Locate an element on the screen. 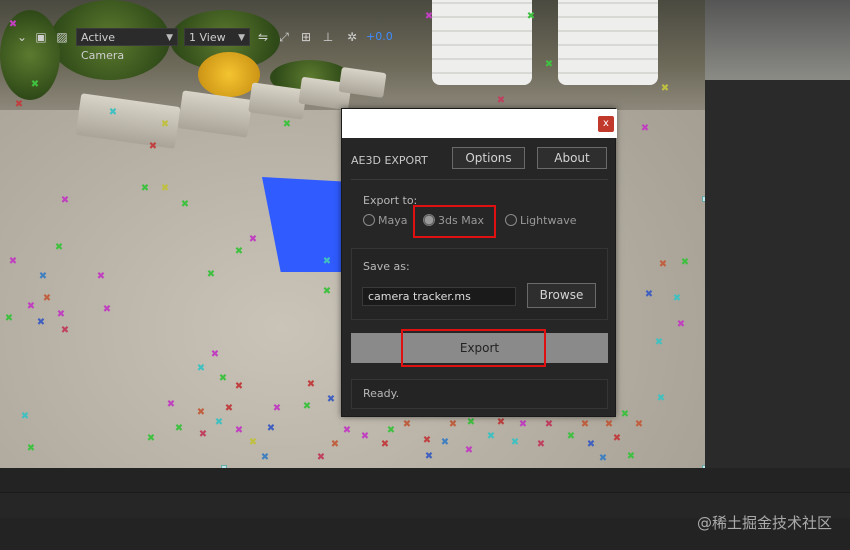 The height and width of the screenshot is (550, 850). radio-maya: Maya is located at coordinates (385, 221).